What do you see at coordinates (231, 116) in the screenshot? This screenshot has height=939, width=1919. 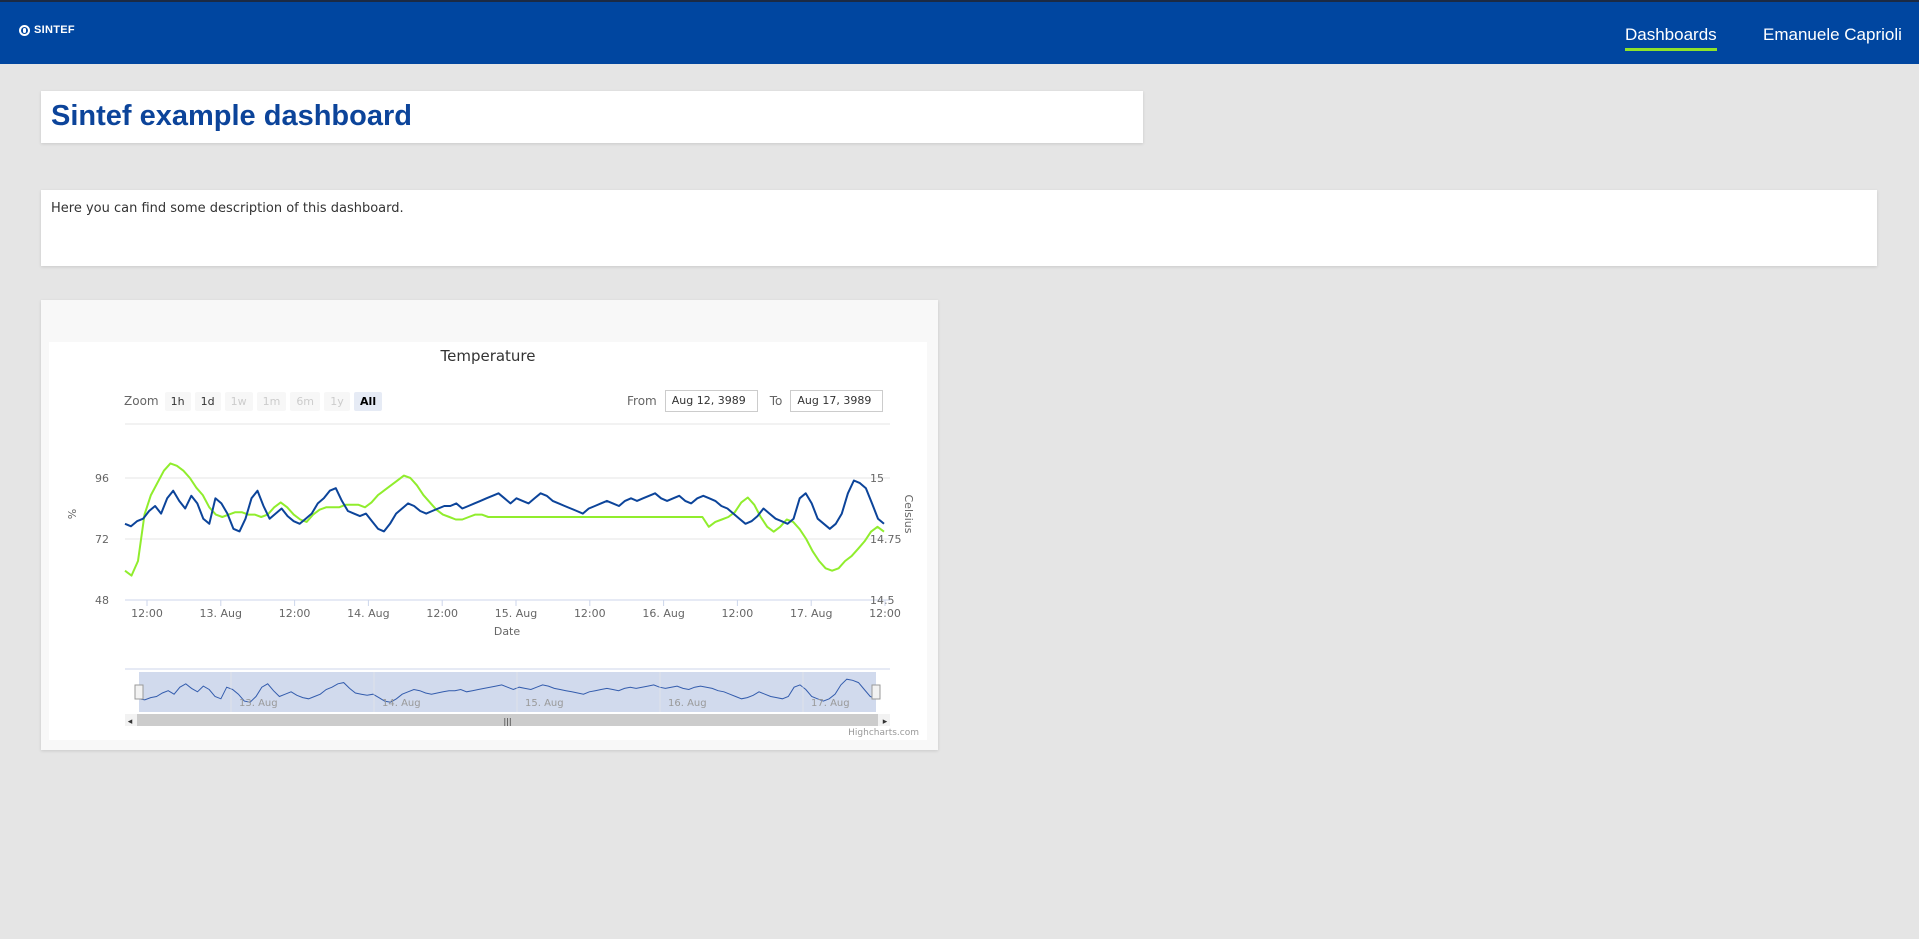 I see `page-title: Sintef example dashboard` at bounding box center [231, 116].